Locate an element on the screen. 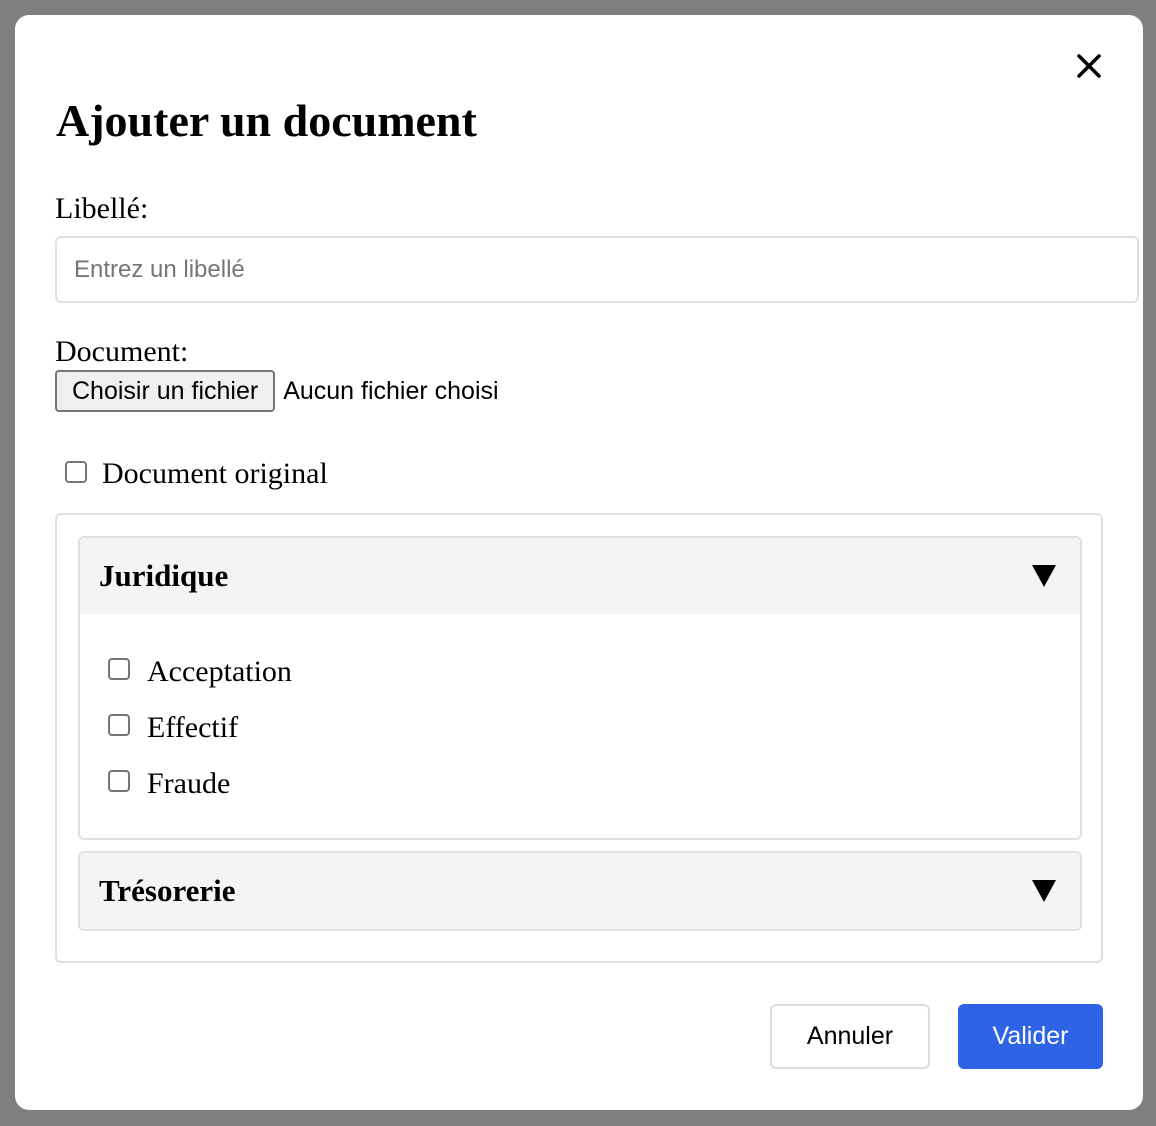 The image size is (1156, 1126). category-item-label: Fraude is located at coordinates (189, 783).